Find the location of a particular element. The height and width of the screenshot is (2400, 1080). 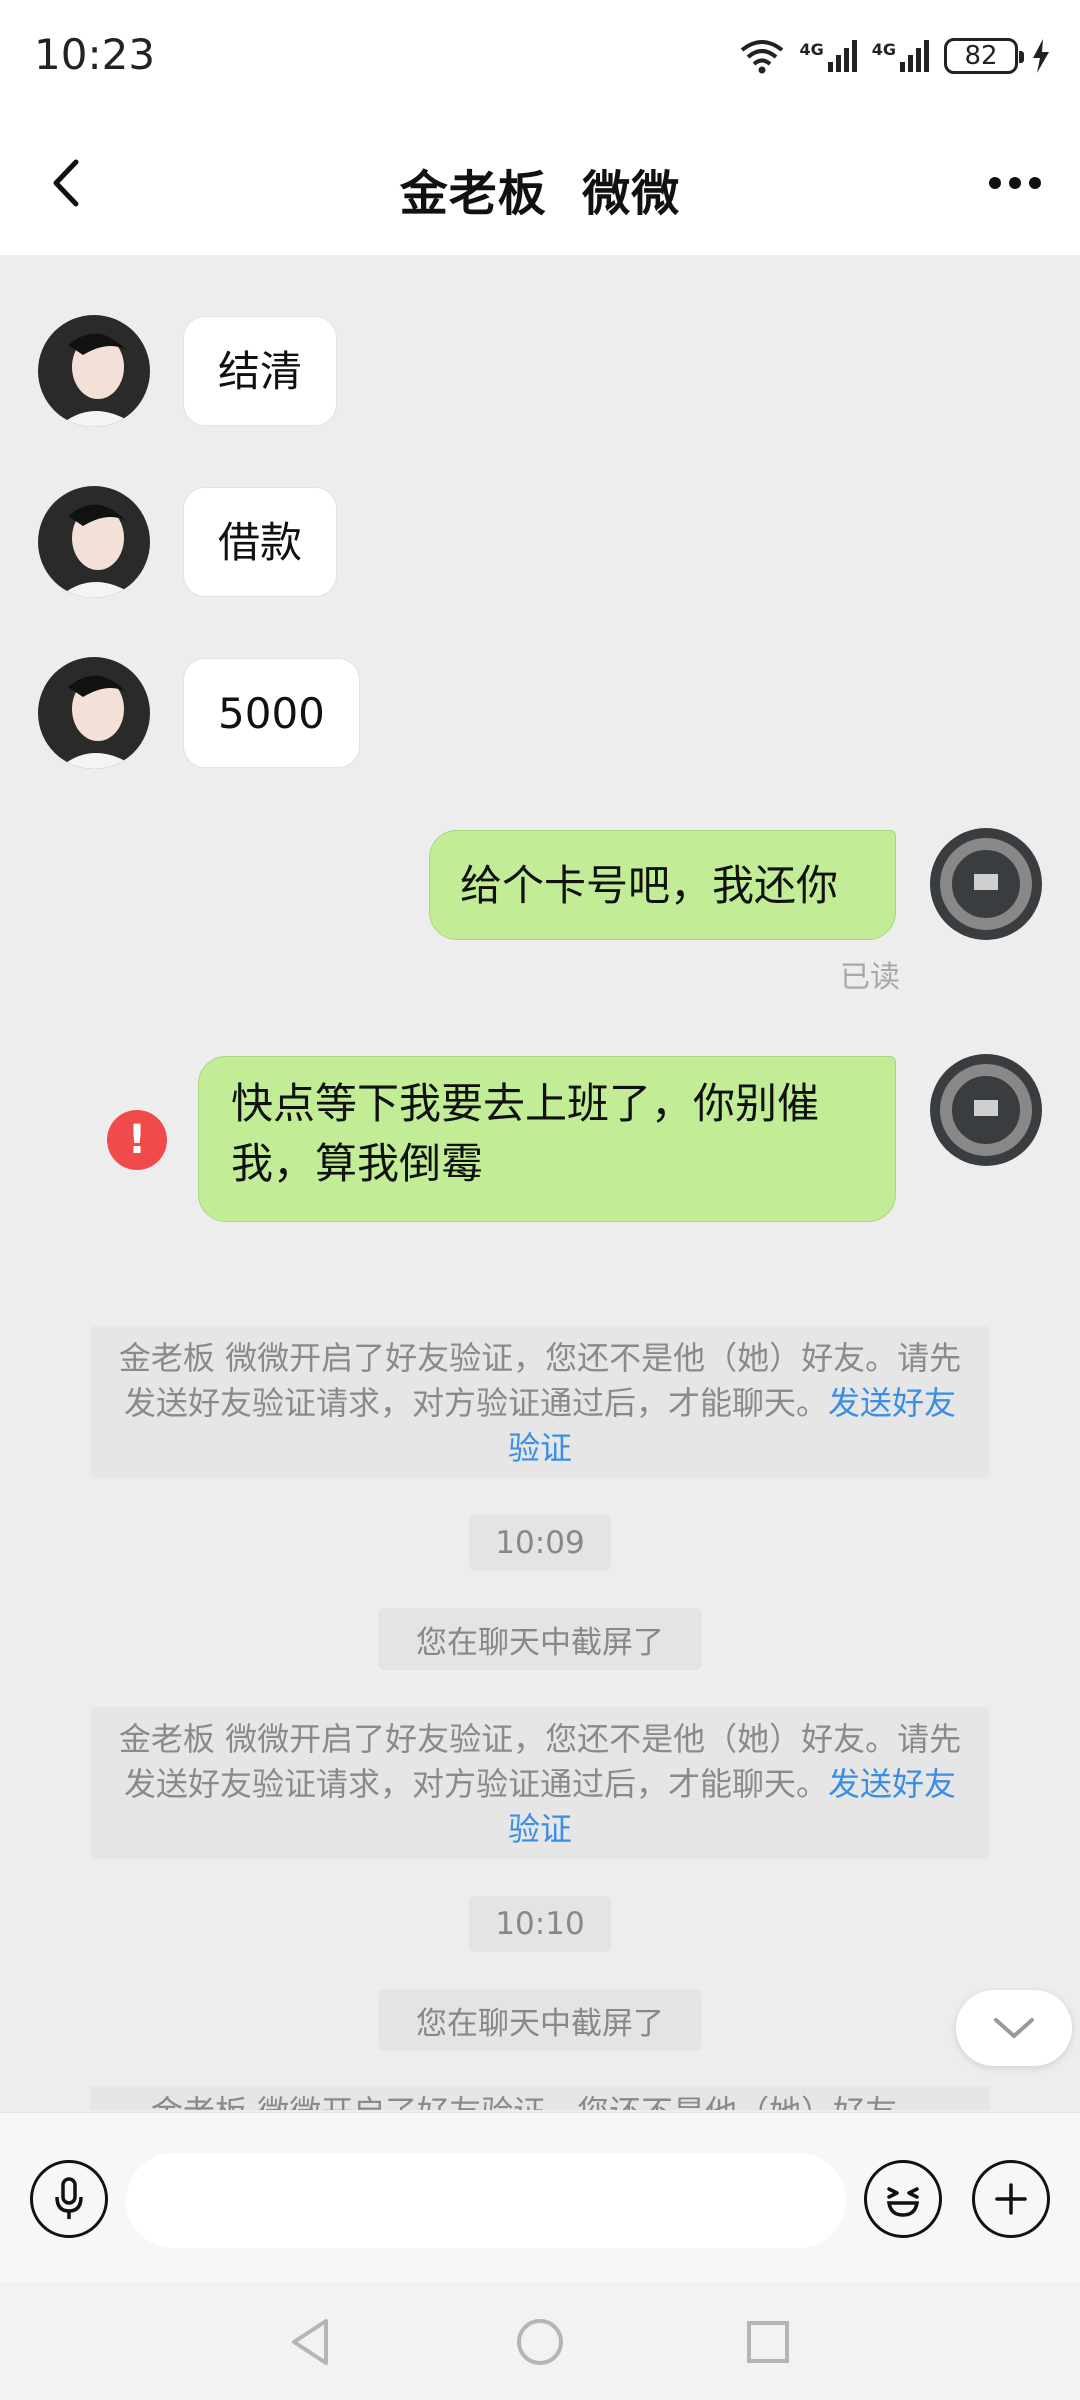

status-time: 10:23 is located at coordinates (95, 54).